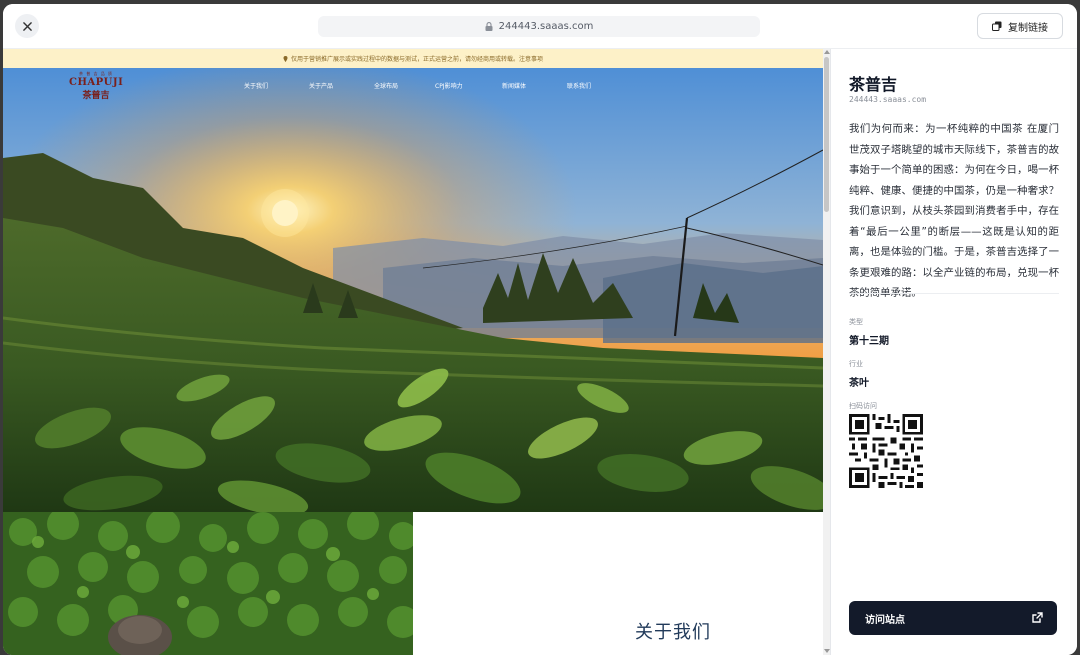  Describe the element at coordinates (873, 84) in the screenshot. I see `site-title: 茶普吉` at that location.